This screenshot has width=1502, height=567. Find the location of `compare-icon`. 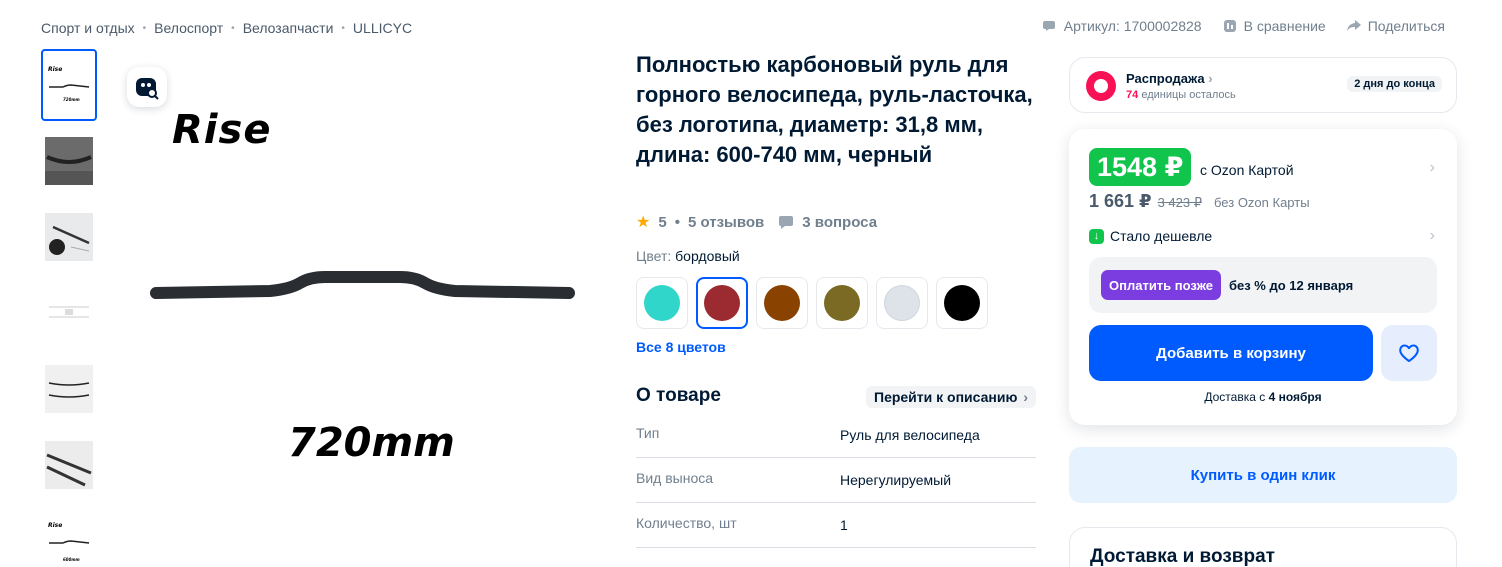

compare-icon is located at coordinates (1229, 26).